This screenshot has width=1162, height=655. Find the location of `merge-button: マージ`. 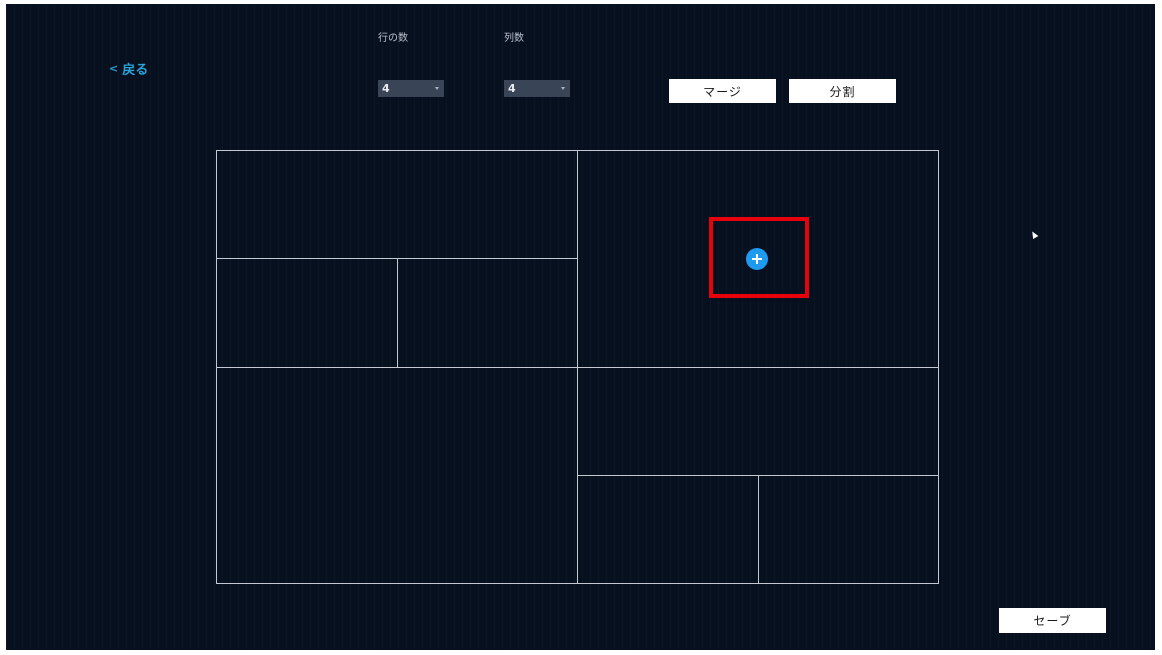

merge-button: マージ is located at coordinates (722, 91).